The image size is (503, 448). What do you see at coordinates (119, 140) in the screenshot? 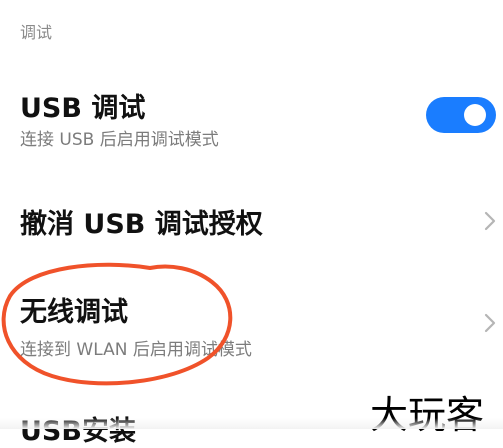
I see `usb-debugging-subtitle: 连接 USB 后启用调试模式` at bounding box center [119, 140].